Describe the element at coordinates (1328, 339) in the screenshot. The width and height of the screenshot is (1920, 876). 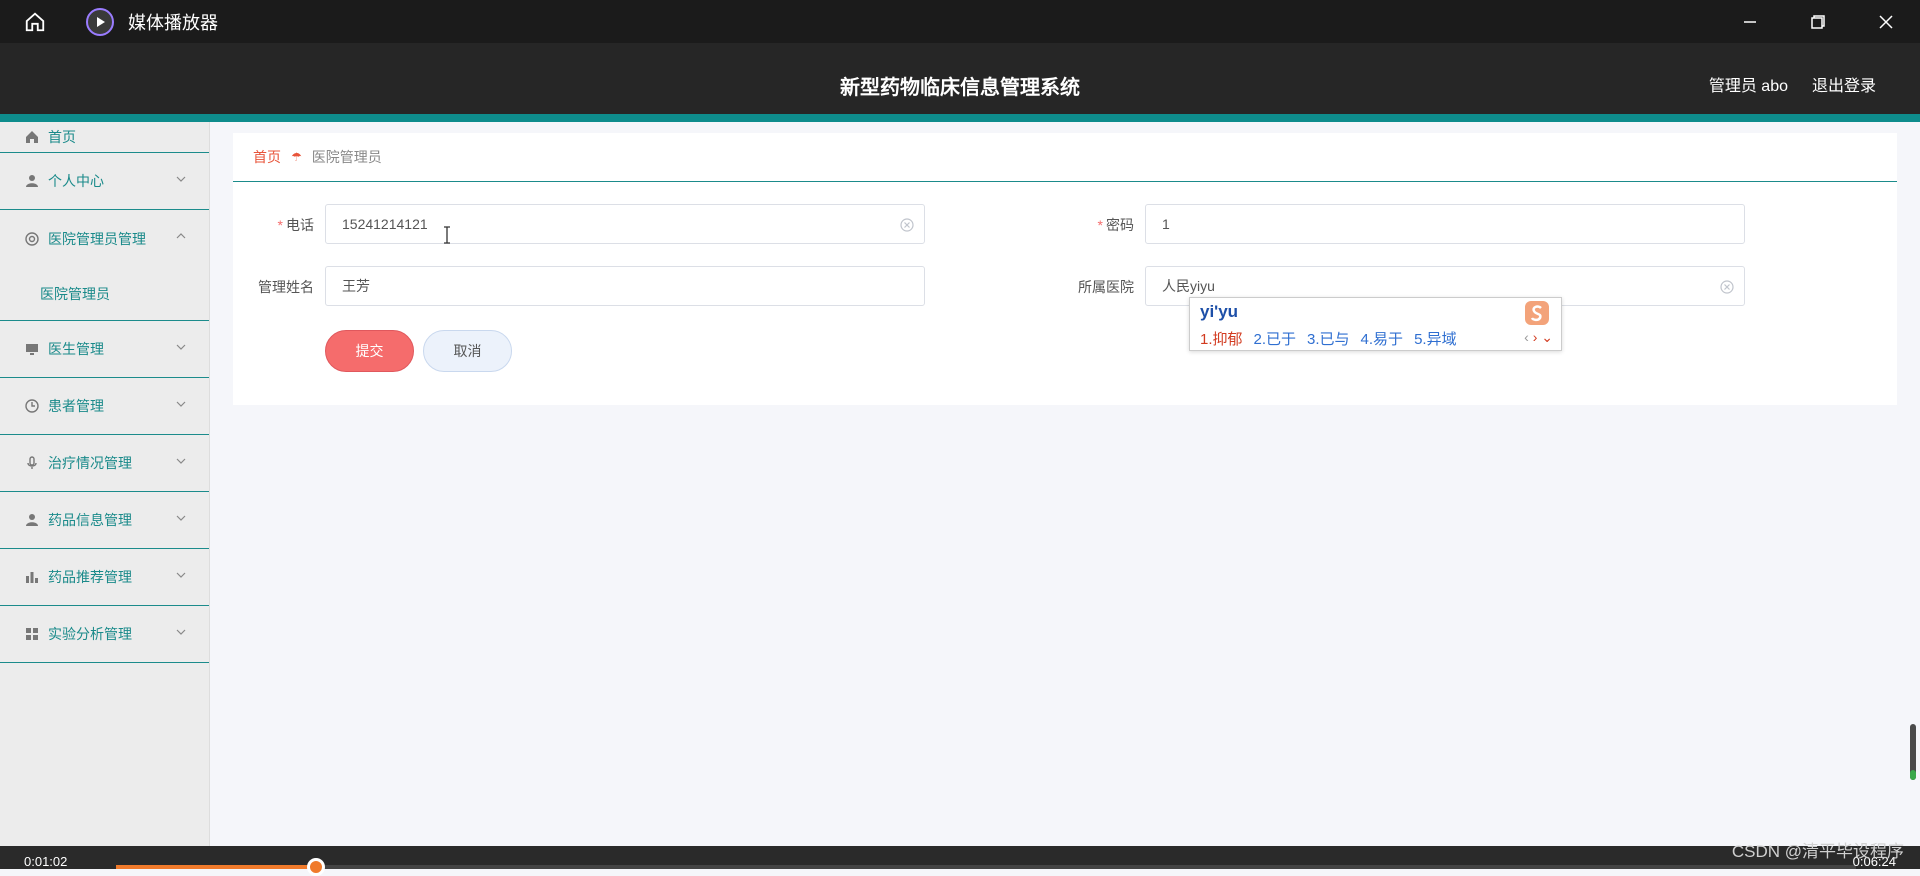
I see `ime-candidate: 3.已与` at that location.